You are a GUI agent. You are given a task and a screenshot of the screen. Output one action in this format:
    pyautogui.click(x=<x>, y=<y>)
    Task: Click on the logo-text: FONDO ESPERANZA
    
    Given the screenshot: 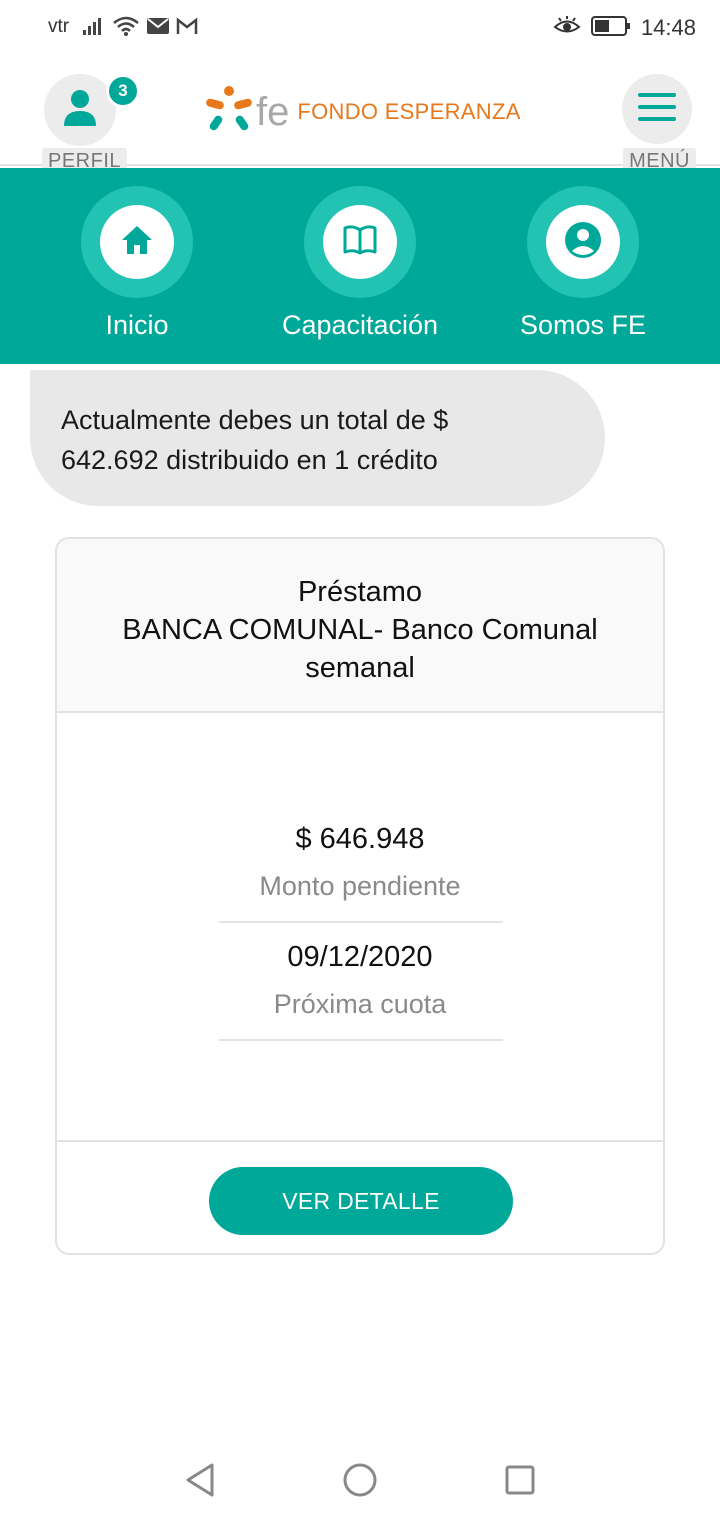 What is the action you would take?
    pyautogui.click(x=409, y=111)
    